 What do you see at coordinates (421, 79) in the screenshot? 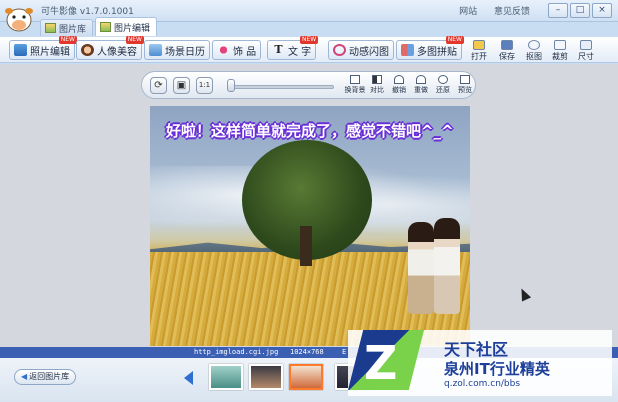
I see `redo-icon` at bounding box center [421, 79].